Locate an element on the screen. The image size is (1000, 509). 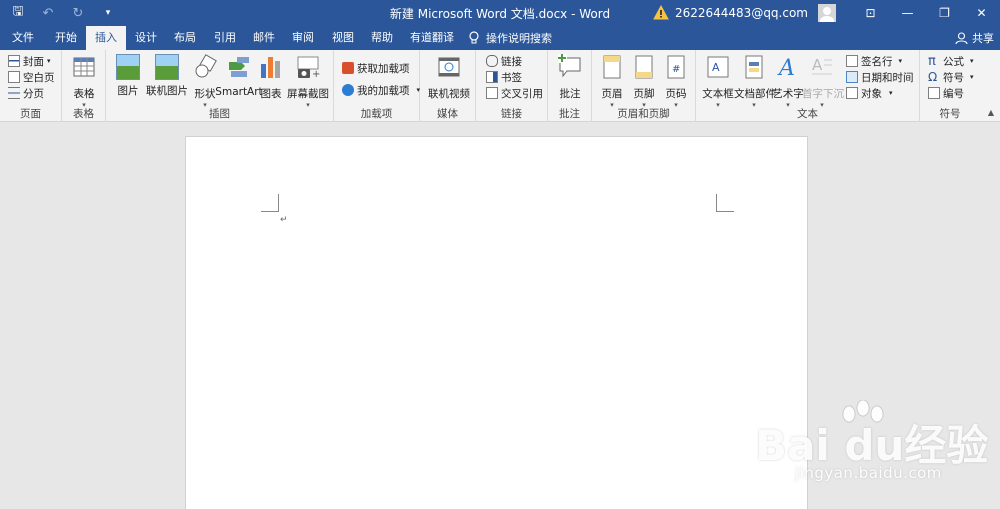
chart-button: 图表 is located at coordinates (271, 77).